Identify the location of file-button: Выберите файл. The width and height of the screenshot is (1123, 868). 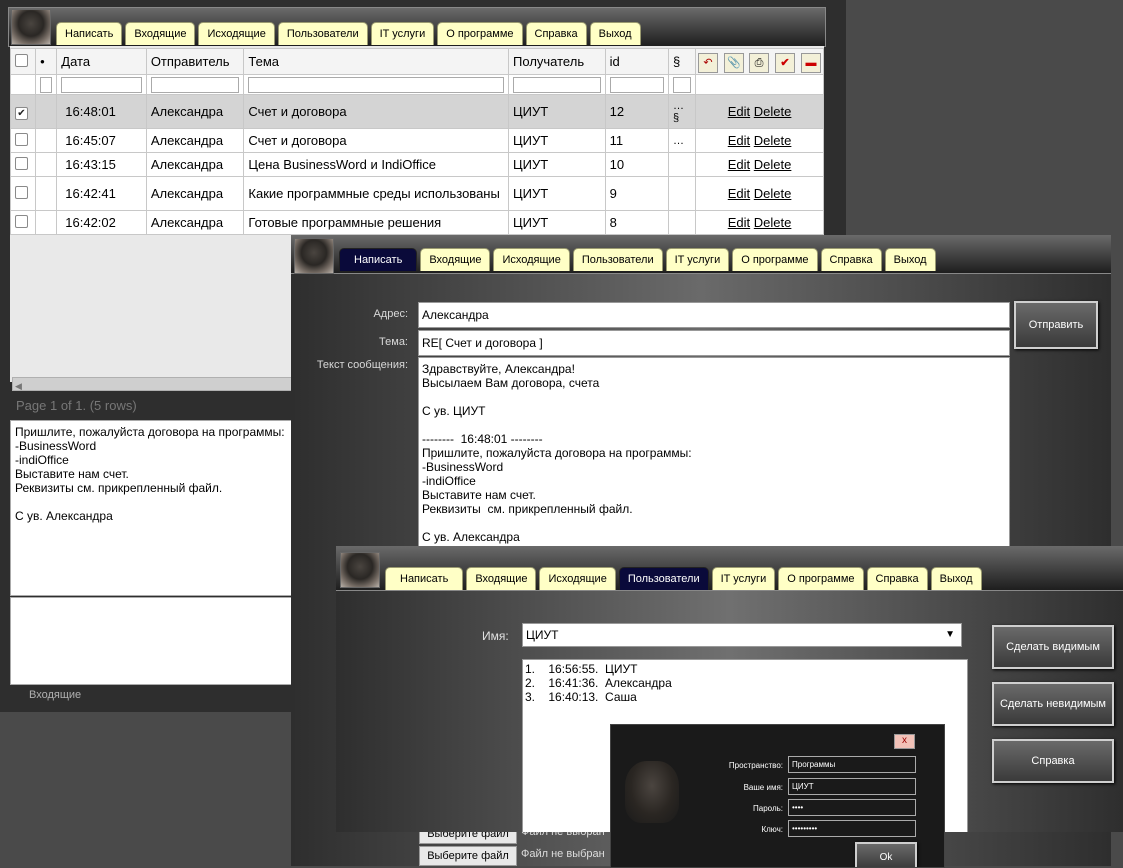
(468, 856).